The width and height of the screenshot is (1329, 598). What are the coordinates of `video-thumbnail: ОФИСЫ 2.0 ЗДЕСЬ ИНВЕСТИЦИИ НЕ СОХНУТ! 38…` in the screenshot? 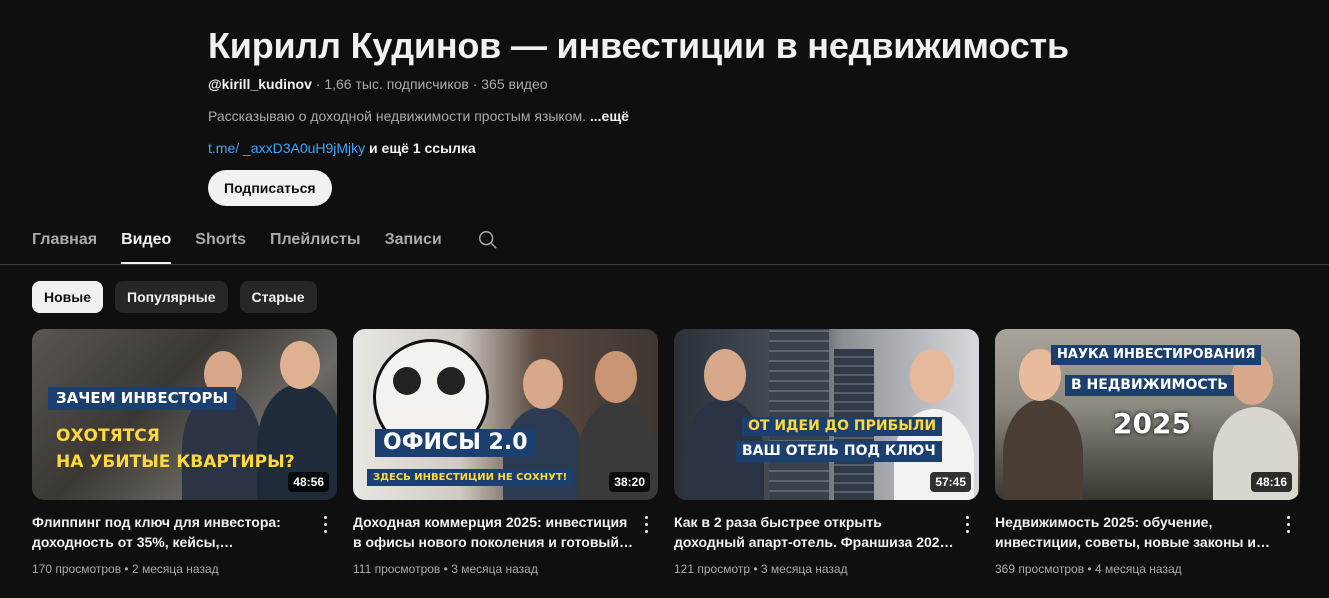 It's located at (505, 414).